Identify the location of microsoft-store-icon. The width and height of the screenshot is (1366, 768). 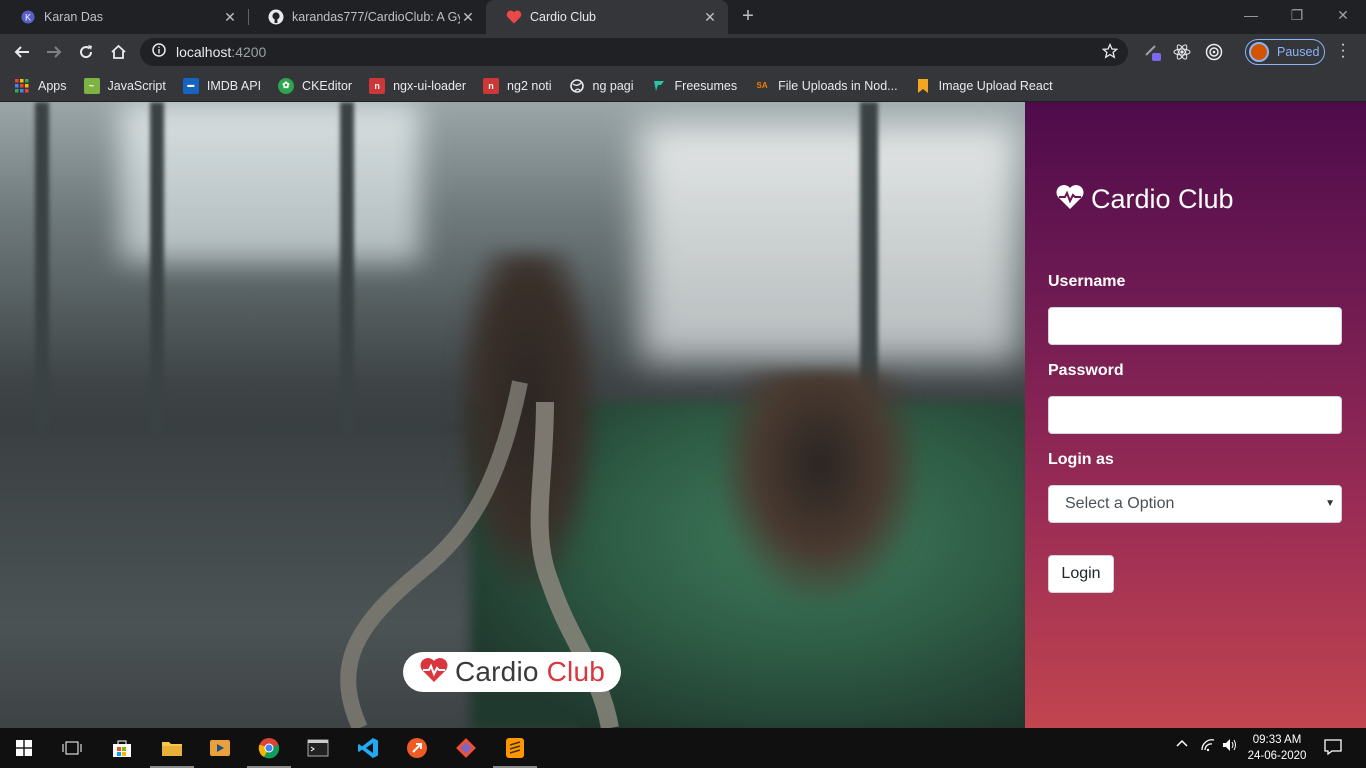
(122, 748).